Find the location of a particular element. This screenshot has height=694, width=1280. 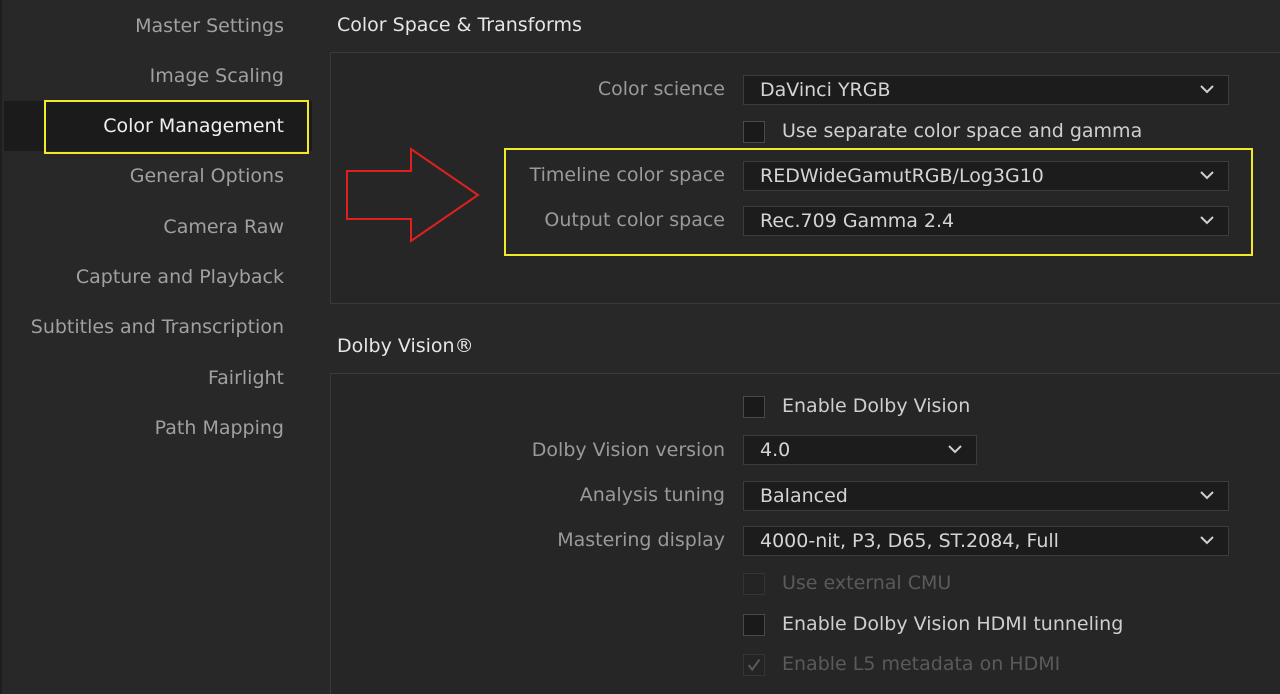

dolby-version-value: 4.0 is located at coordinates (775, 450).